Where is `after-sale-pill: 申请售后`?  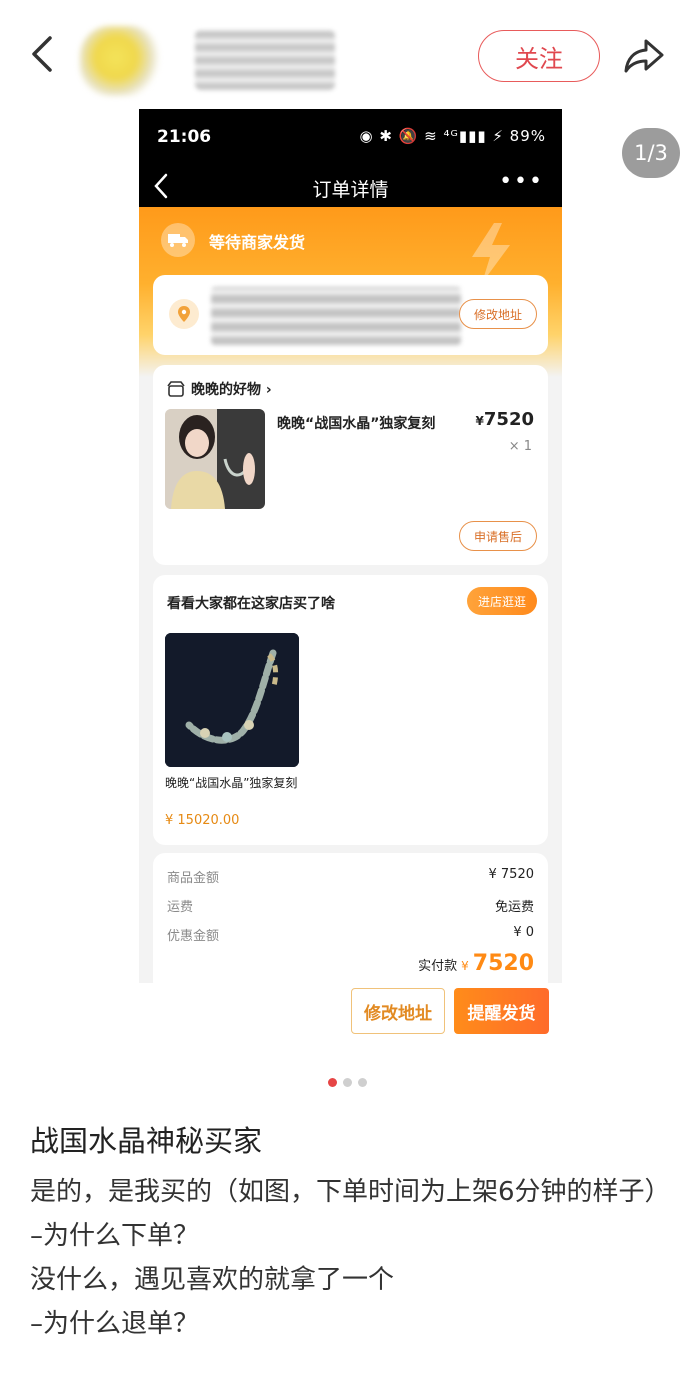 after-sale-pill: 申请售后 is located at coordinates (498, 536).